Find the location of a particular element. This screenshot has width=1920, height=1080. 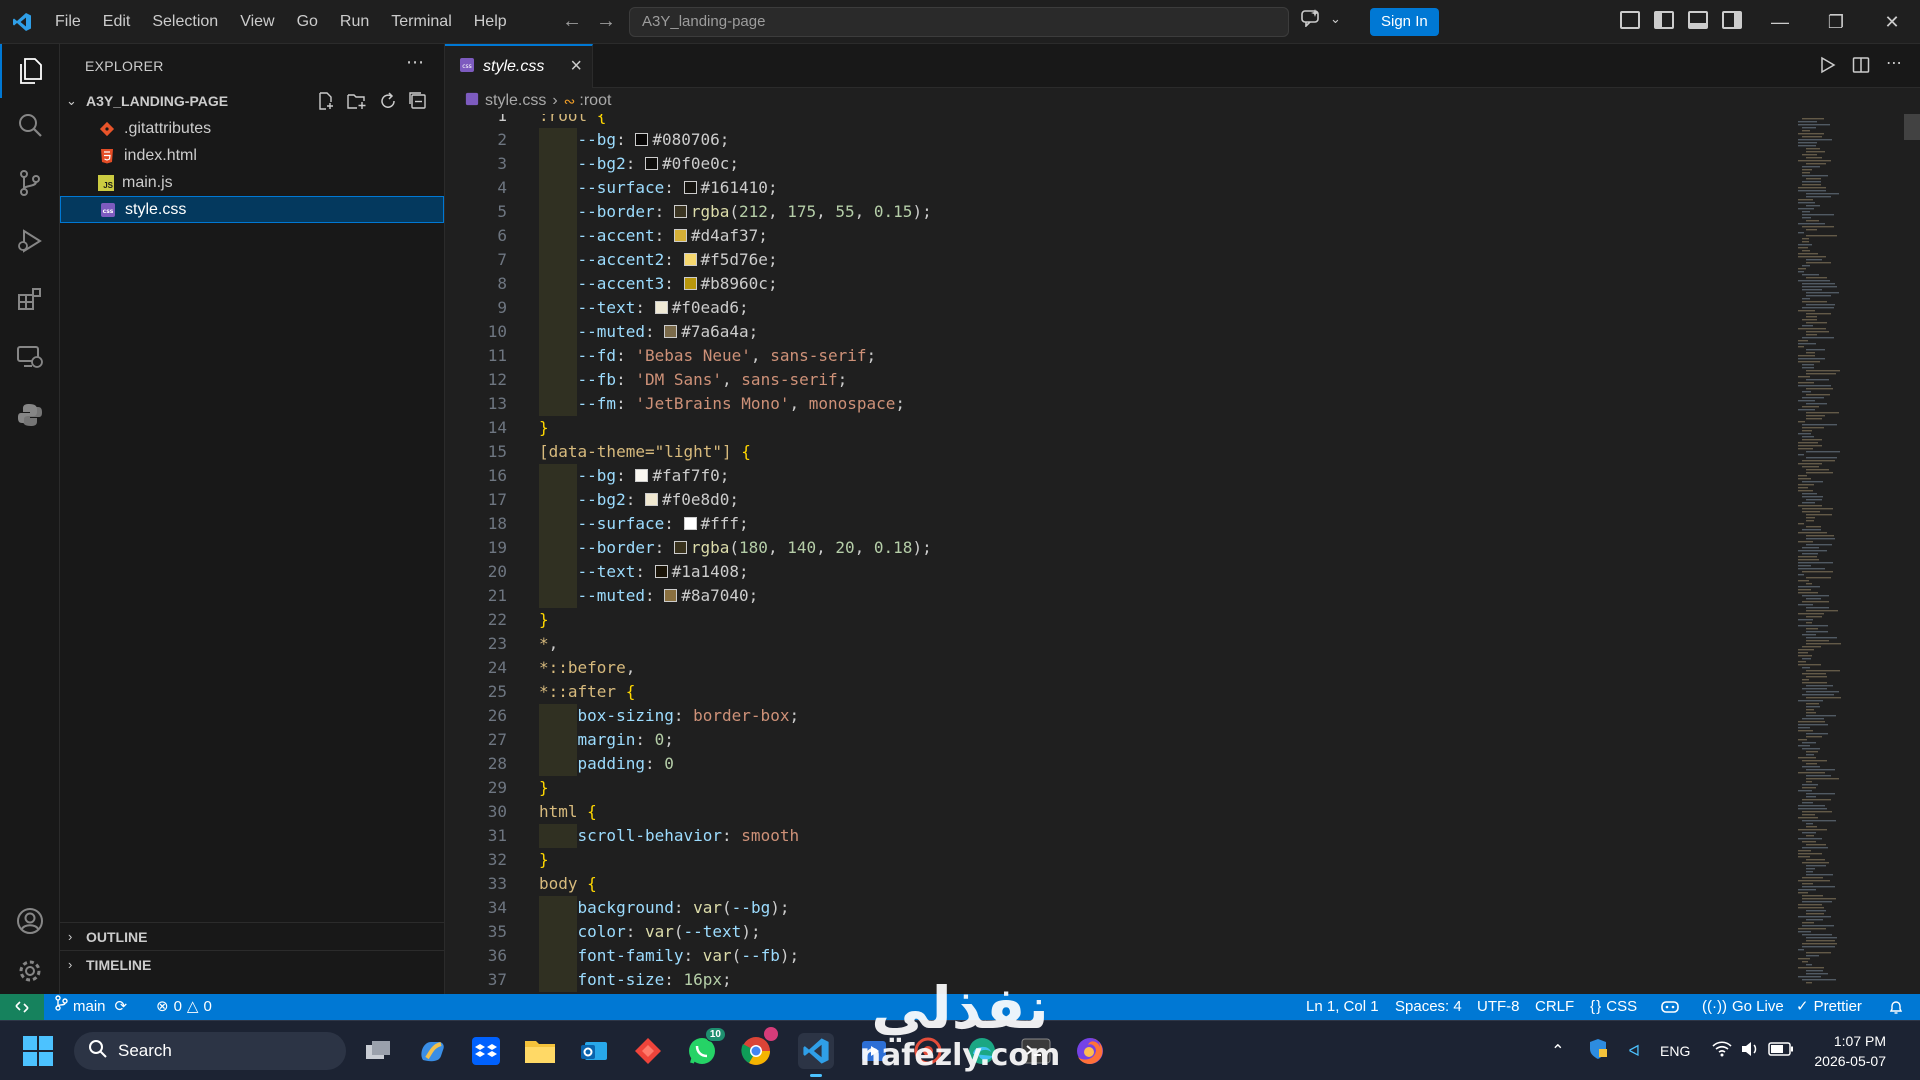

tab-style-css: css style.css × is located at coordinates (519, 66).